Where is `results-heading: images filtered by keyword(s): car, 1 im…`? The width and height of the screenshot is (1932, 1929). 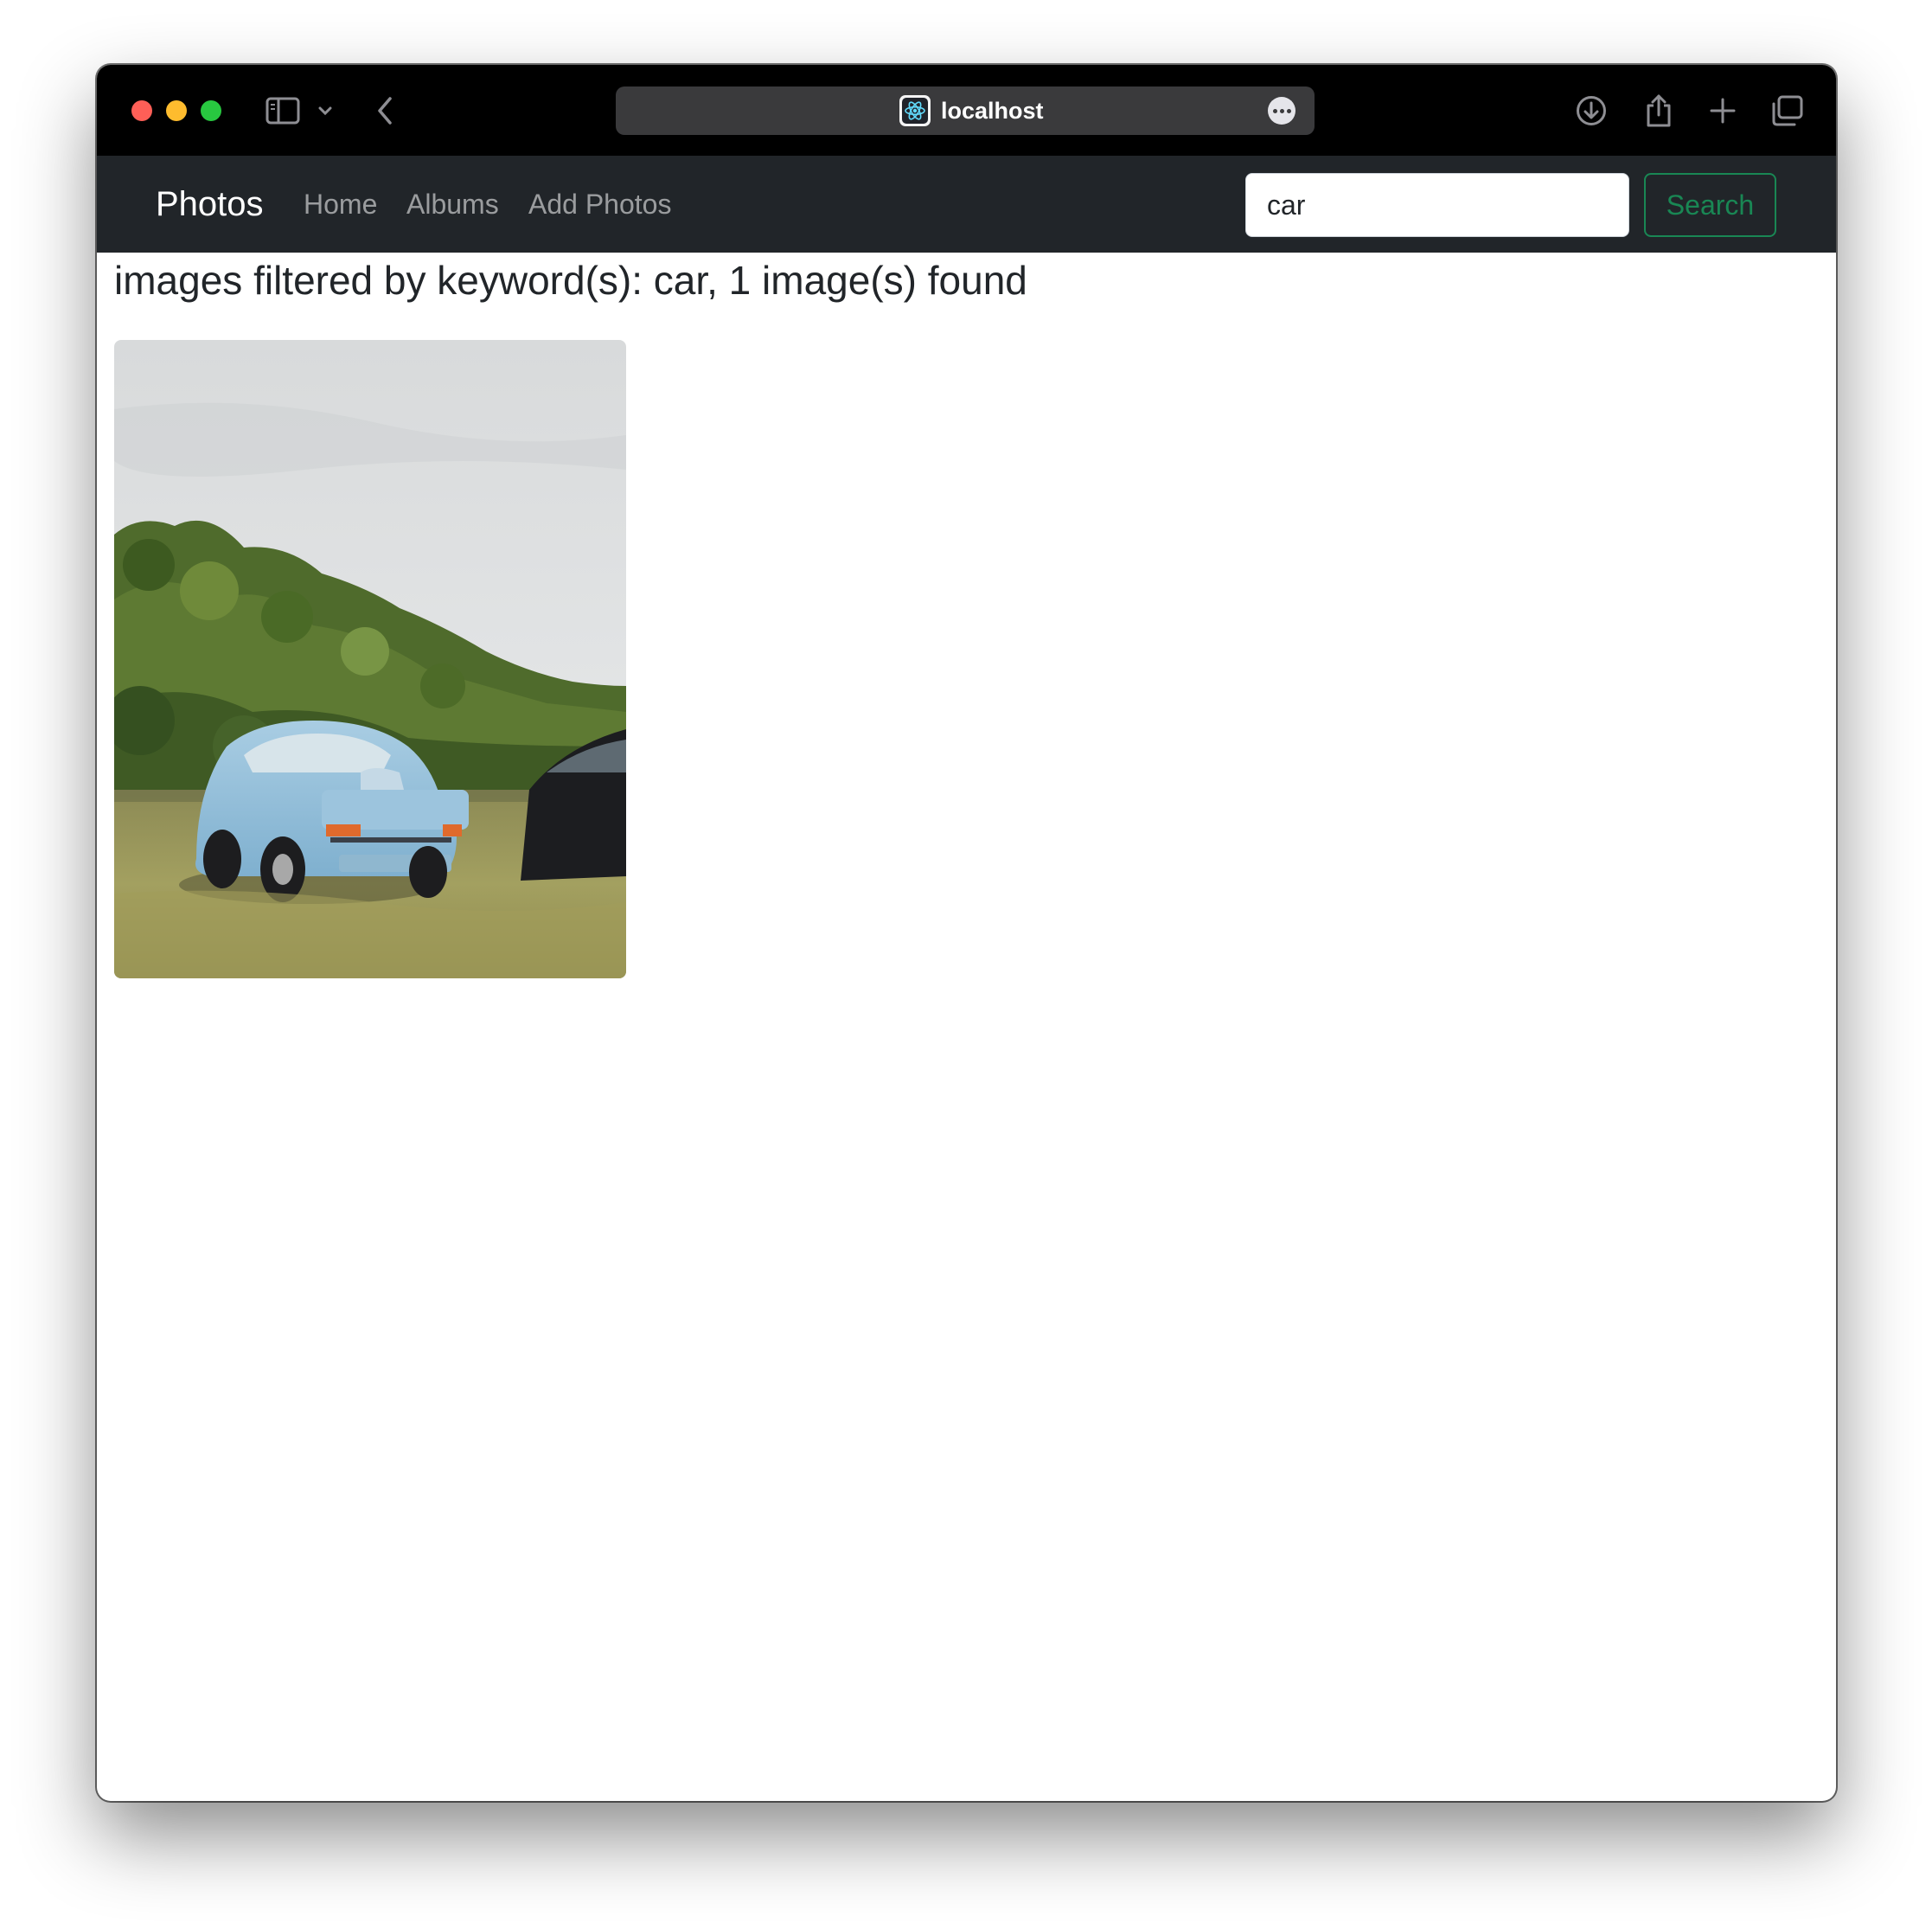 results-heading: images filtered by keyword(s): car, 1 im… is located at coordinates (570, 280).